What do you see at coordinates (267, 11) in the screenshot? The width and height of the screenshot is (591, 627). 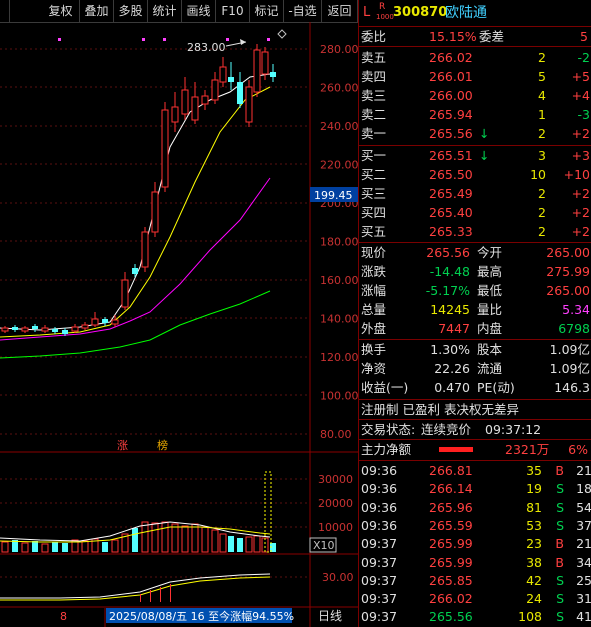 I see `toolbar-mark-button: 标记` at bounding box center [267, 11].